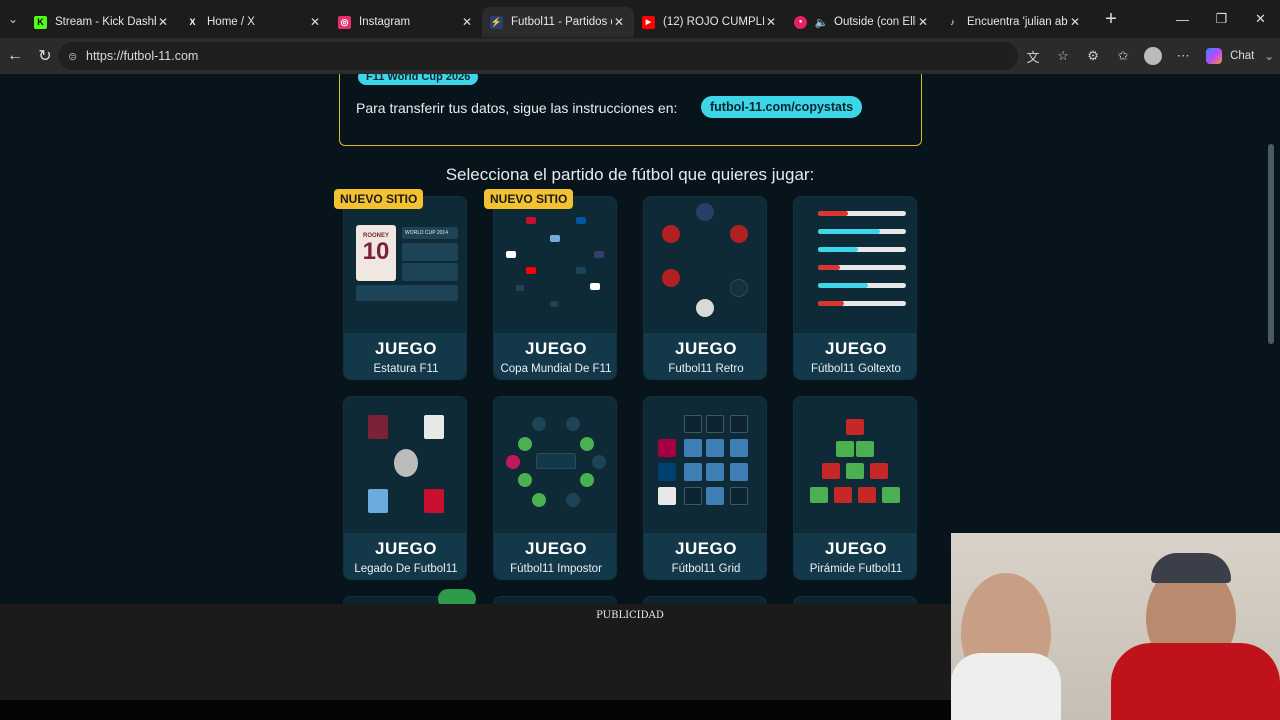 This screenshot has height=720, width=1280. What do you see at coordinates (952, 22) in the screenshot?
I see `tiktok-icon: ♪` at bounding box center [952, 22].